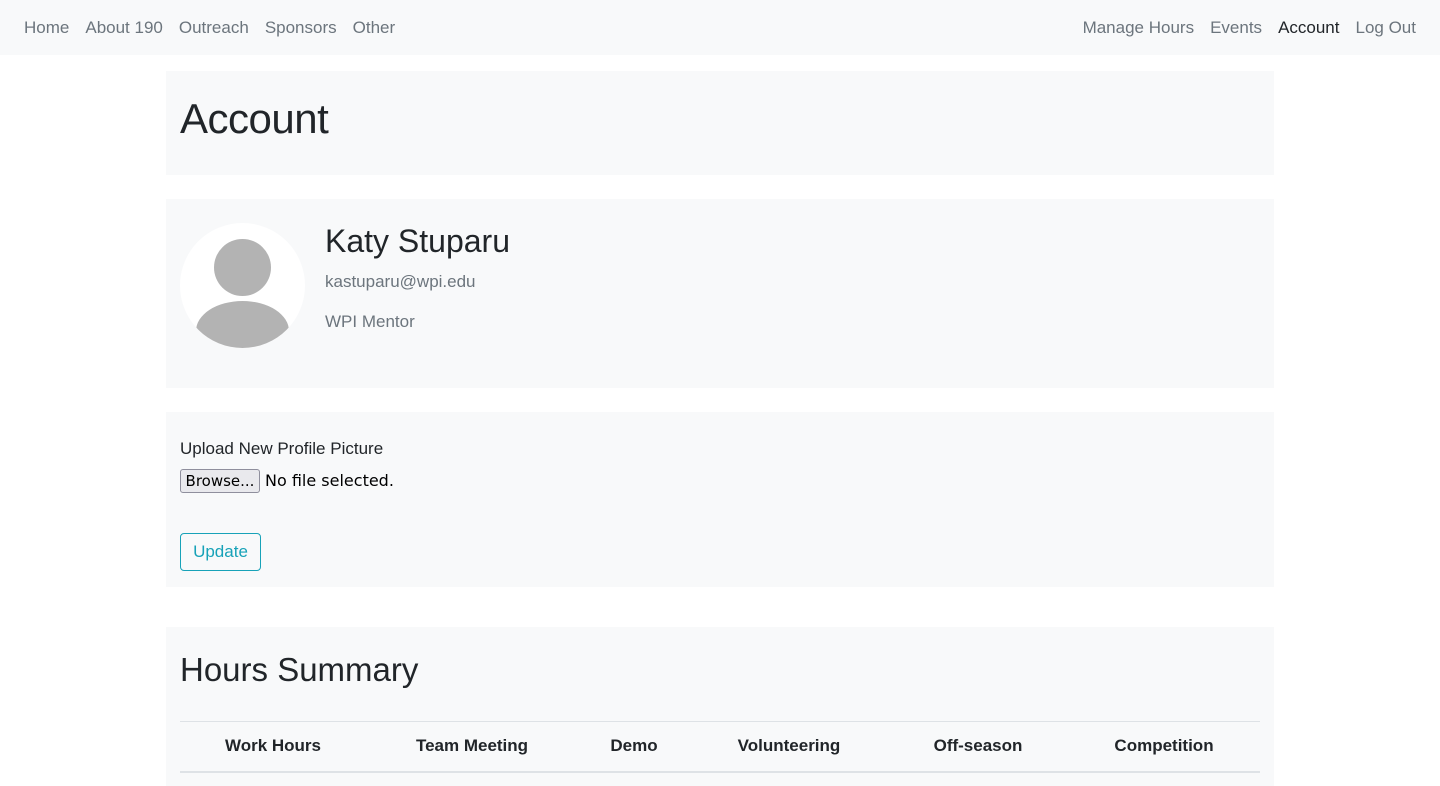  What do you see at coordinates (374, 28) in the screenshot?
I see `nav-link-other: Other` at bounding box center [374, 28].